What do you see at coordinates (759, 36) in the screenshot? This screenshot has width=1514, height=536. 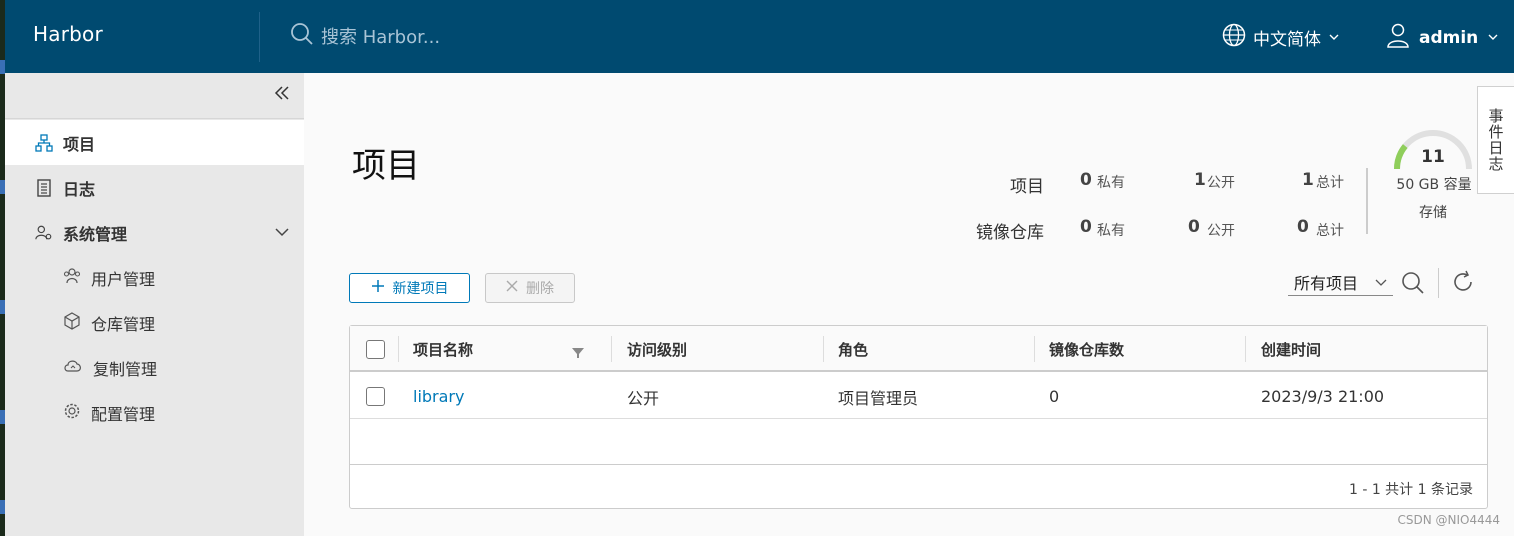 I see `top-header: Harbor 搜索 Harbor... 中文简体 admin` at bounding box center [759, 36].